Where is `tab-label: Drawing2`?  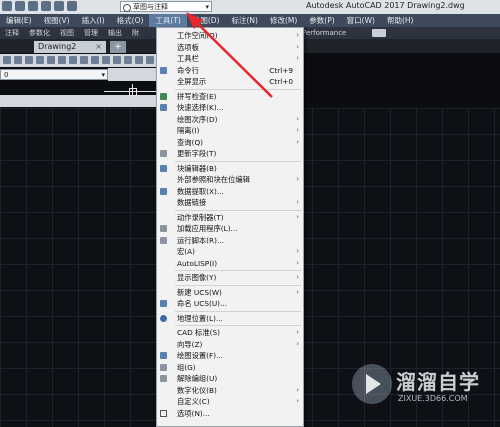
tab-label: Drawing2 is located at coordinates (57, 46).